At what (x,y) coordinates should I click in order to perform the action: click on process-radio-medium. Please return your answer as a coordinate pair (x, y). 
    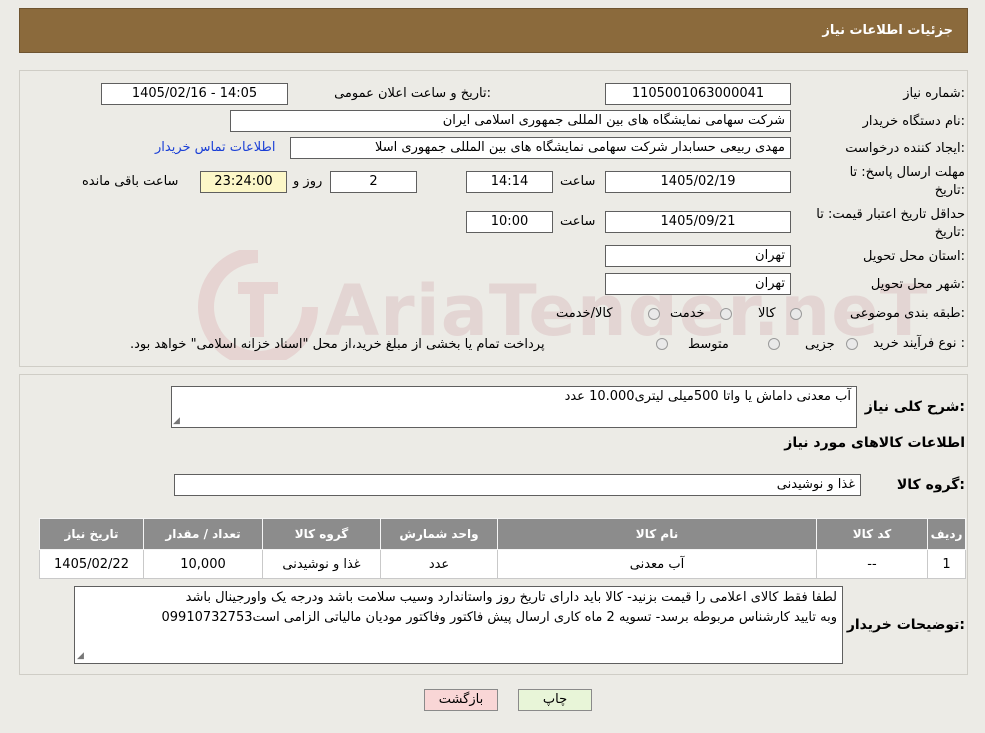
    Looking at the image, I should click on (774, 344).